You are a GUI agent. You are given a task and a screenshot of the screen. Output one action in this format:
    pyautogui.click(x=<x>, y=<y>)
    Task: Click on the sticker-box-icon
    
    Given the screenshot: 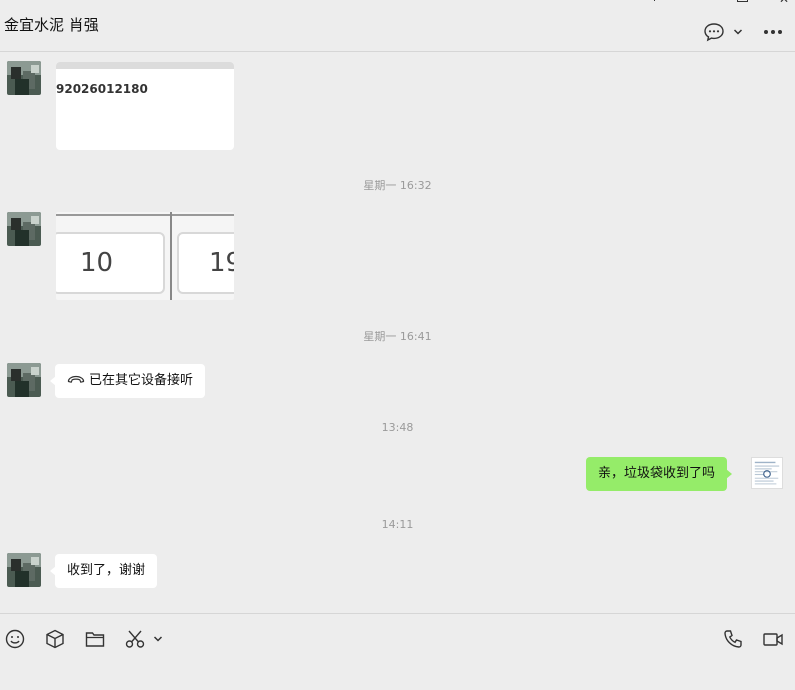 What is the action you would take?
    pyautogui.click(x=55, y=639)
    